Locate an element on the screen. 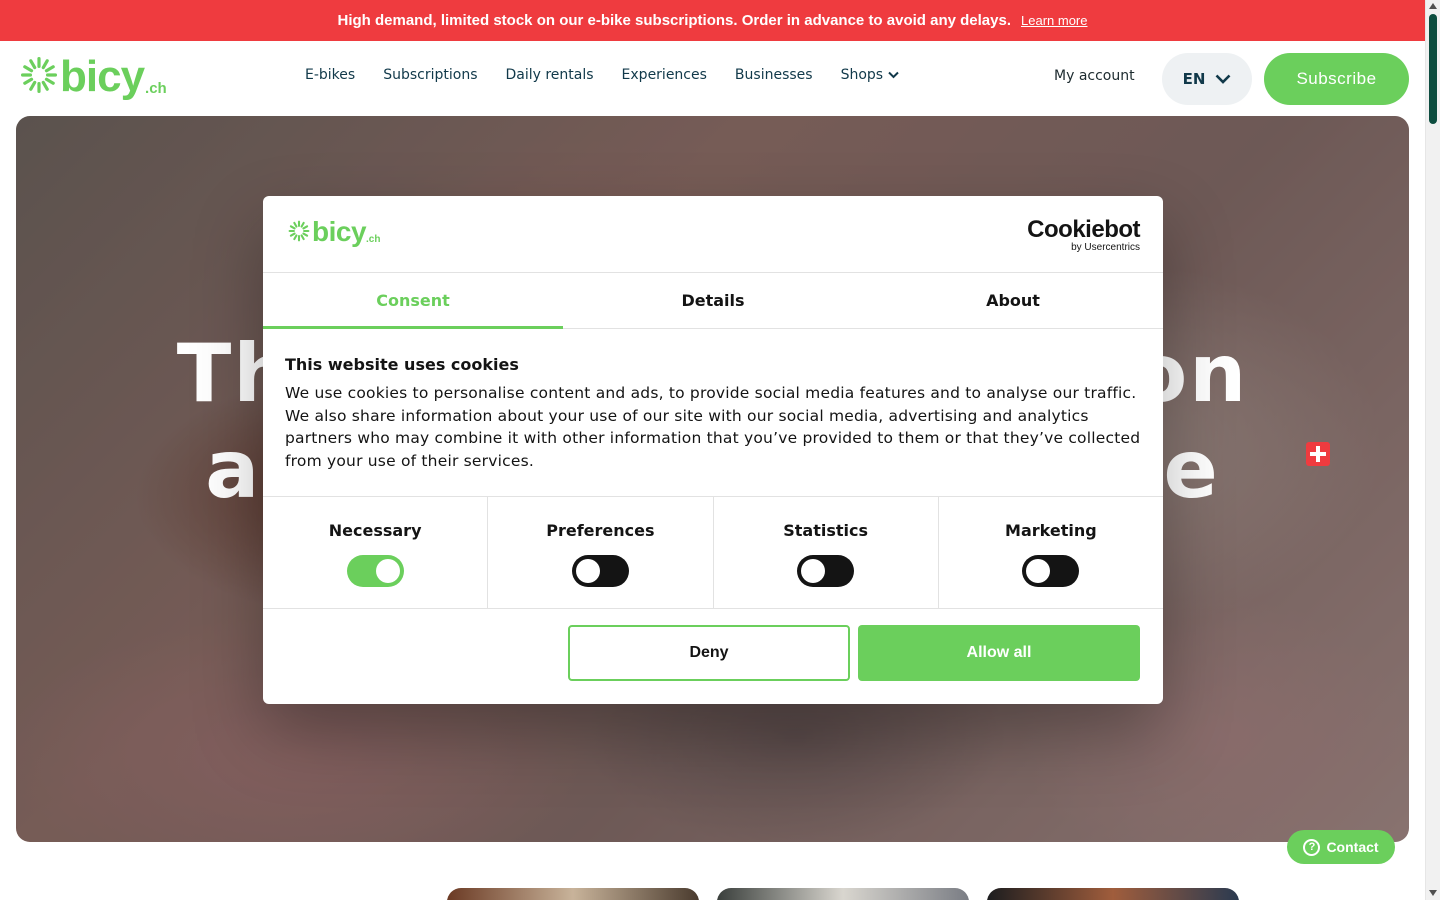 This screenshot has width=1440, height=900. toggle-preferences: Preferences is located at coordinates (601, 552).